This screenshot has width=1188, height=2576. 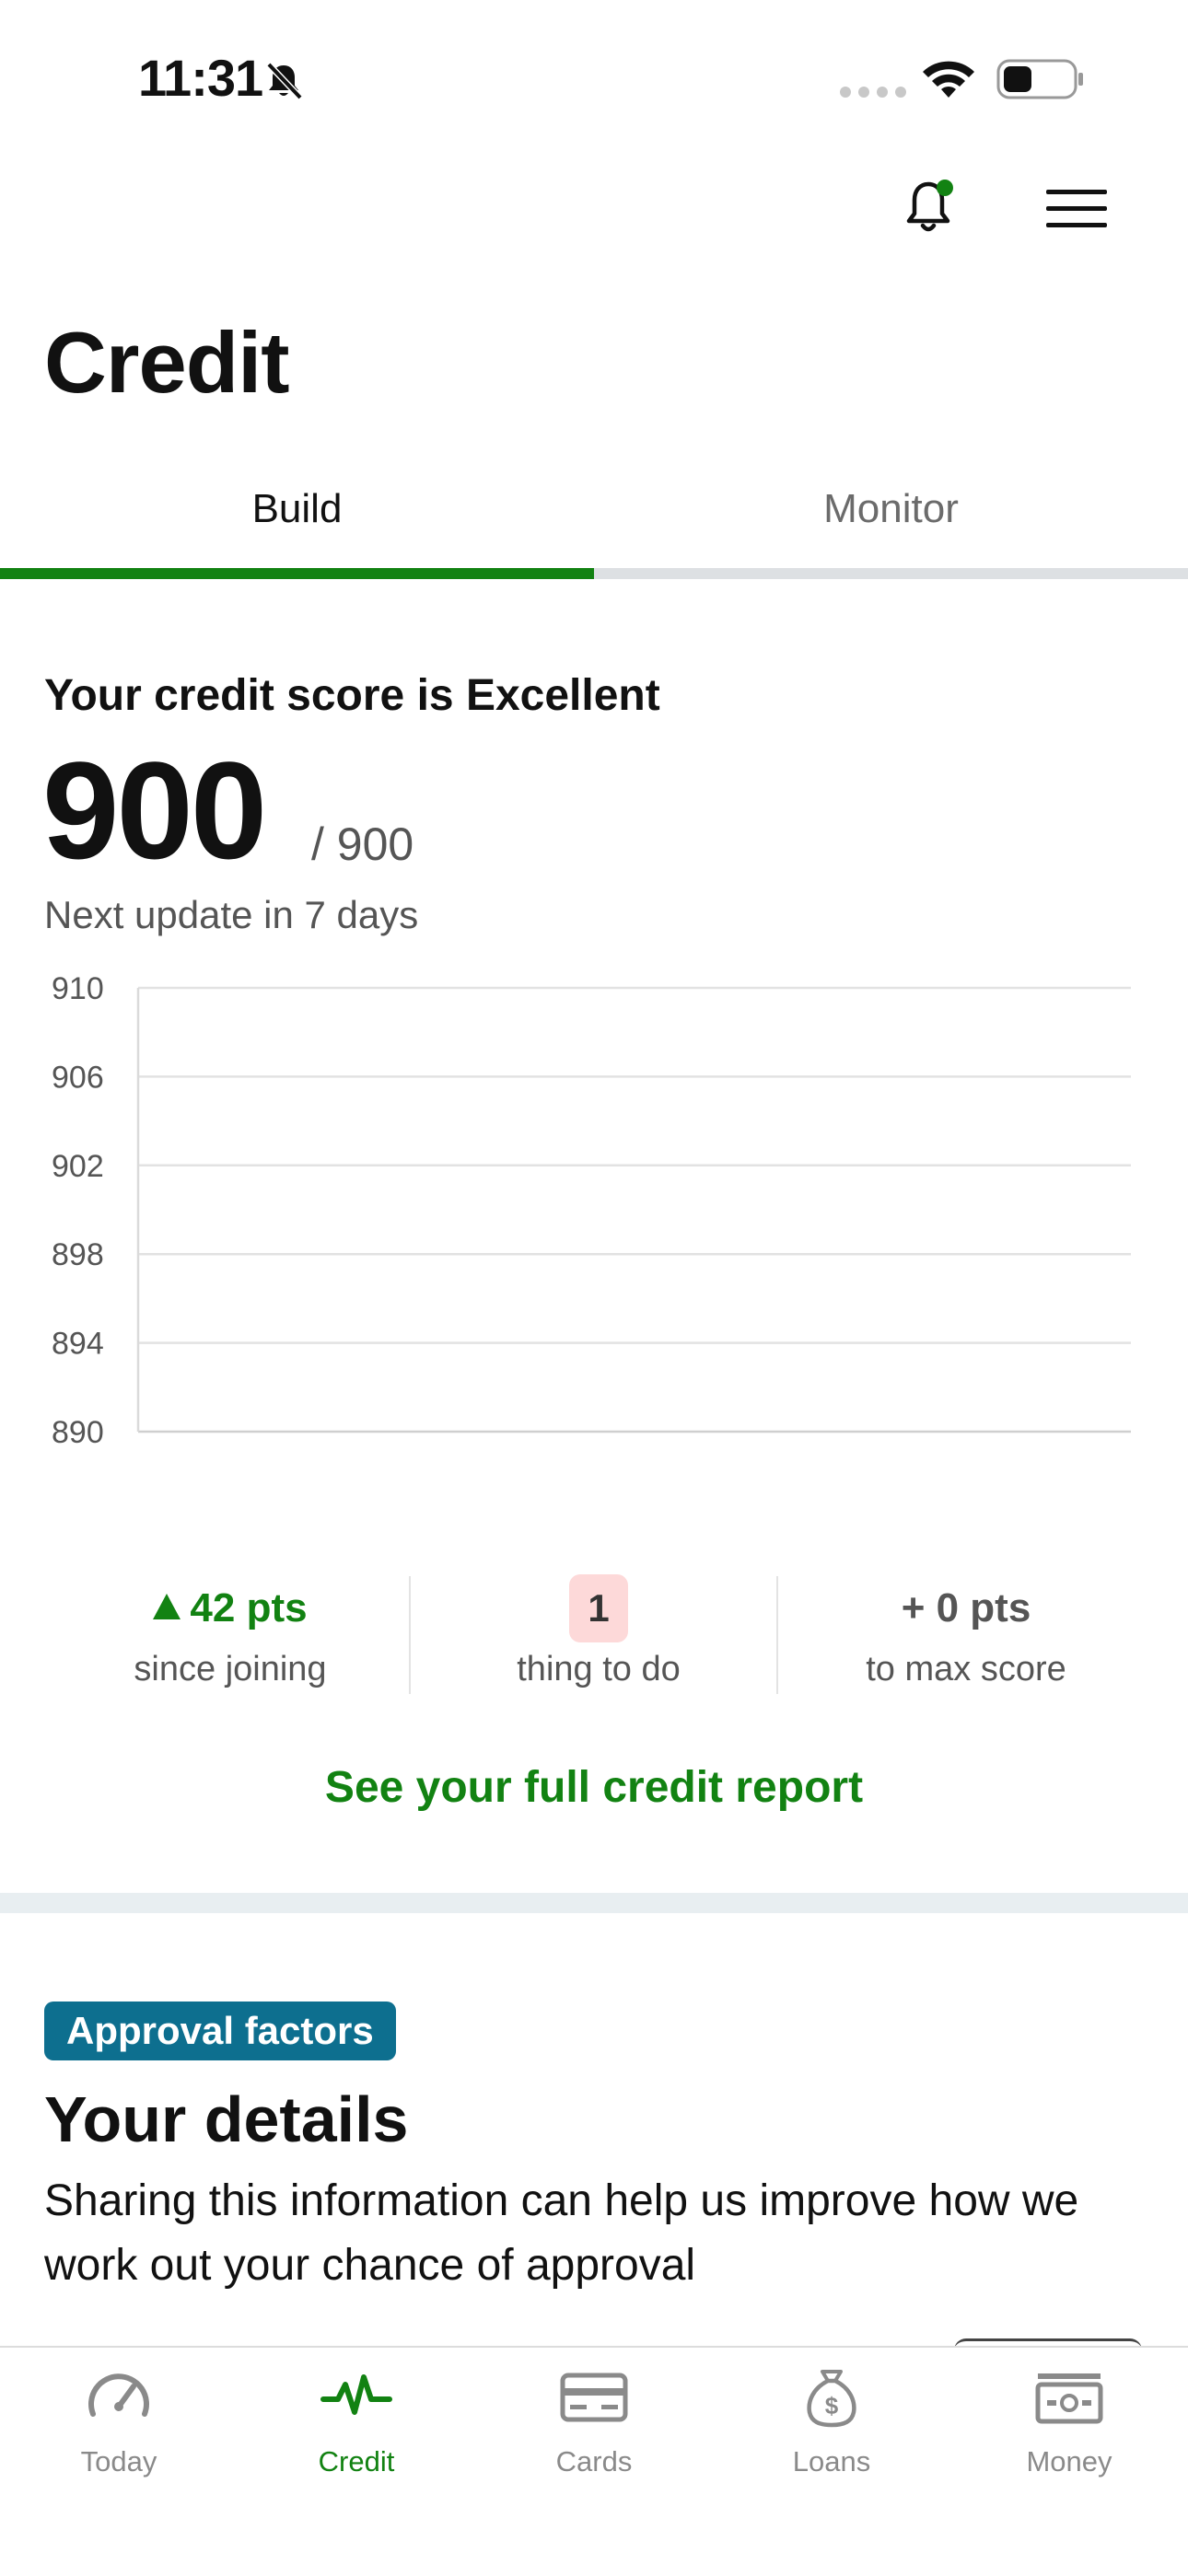 I want to click on score-heading: Your credit score is Excellent, so click(x=352, y=695).